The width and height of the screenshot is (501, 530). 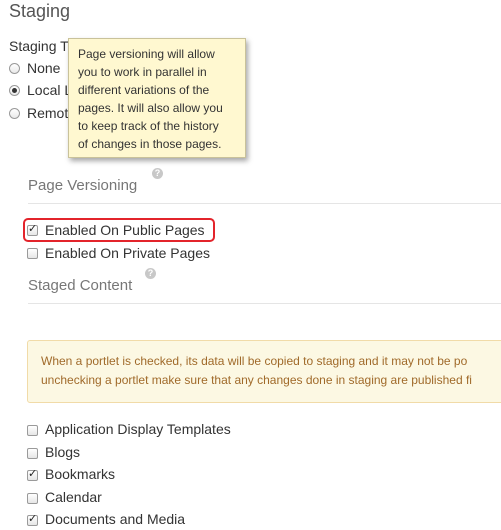 What do you see at coordinates (32, 430) in the screenshot?
I see `portlet-checkbox-adt` at bounding box center [32, 430].